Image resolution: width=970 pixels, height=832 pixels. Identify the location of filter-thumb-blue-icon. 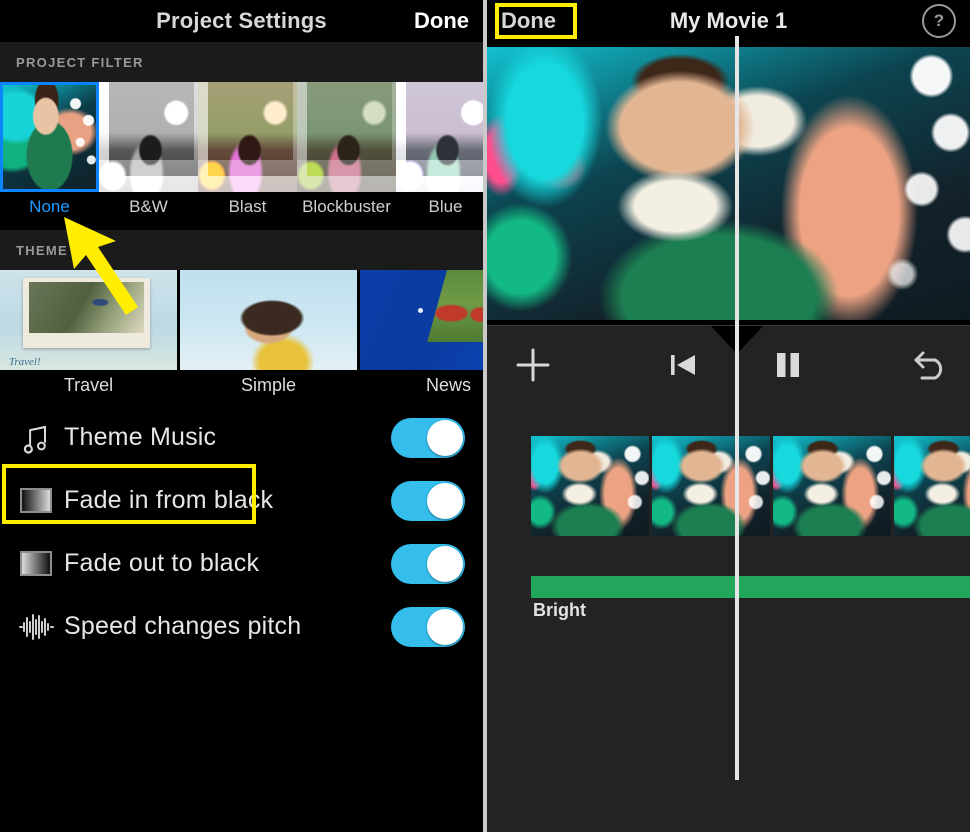
(439, 137).